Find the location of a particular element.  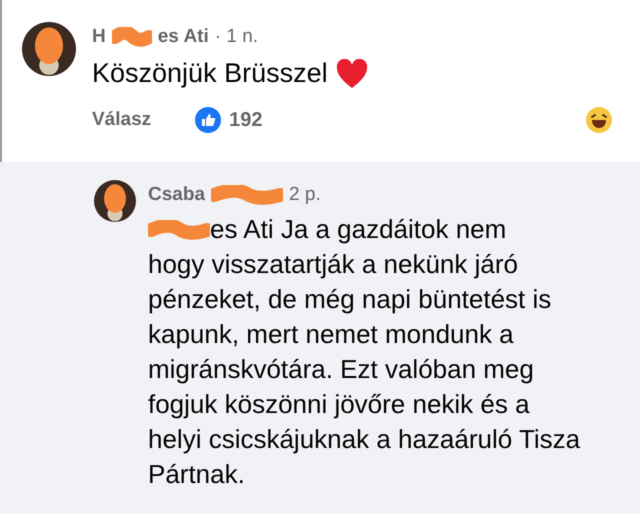

comment-time: · 1 n. is located at coordinates (236, 37).